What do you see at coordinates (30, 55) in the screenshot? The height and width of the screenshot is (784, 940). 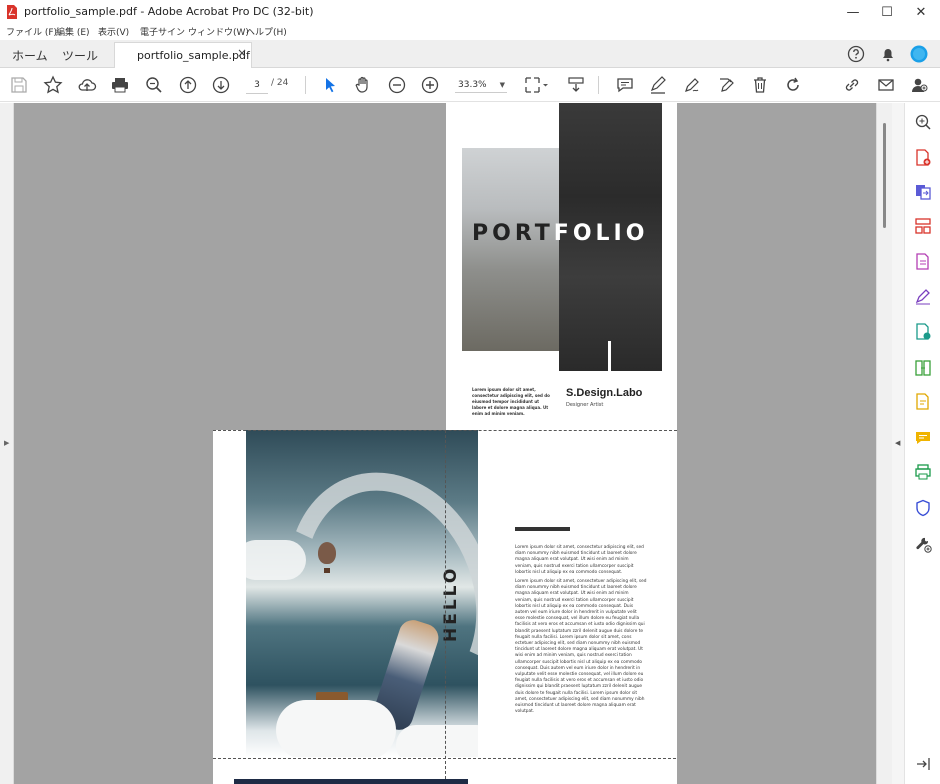 I see `tab-home: ホーム` at bounding box center [30, 55].